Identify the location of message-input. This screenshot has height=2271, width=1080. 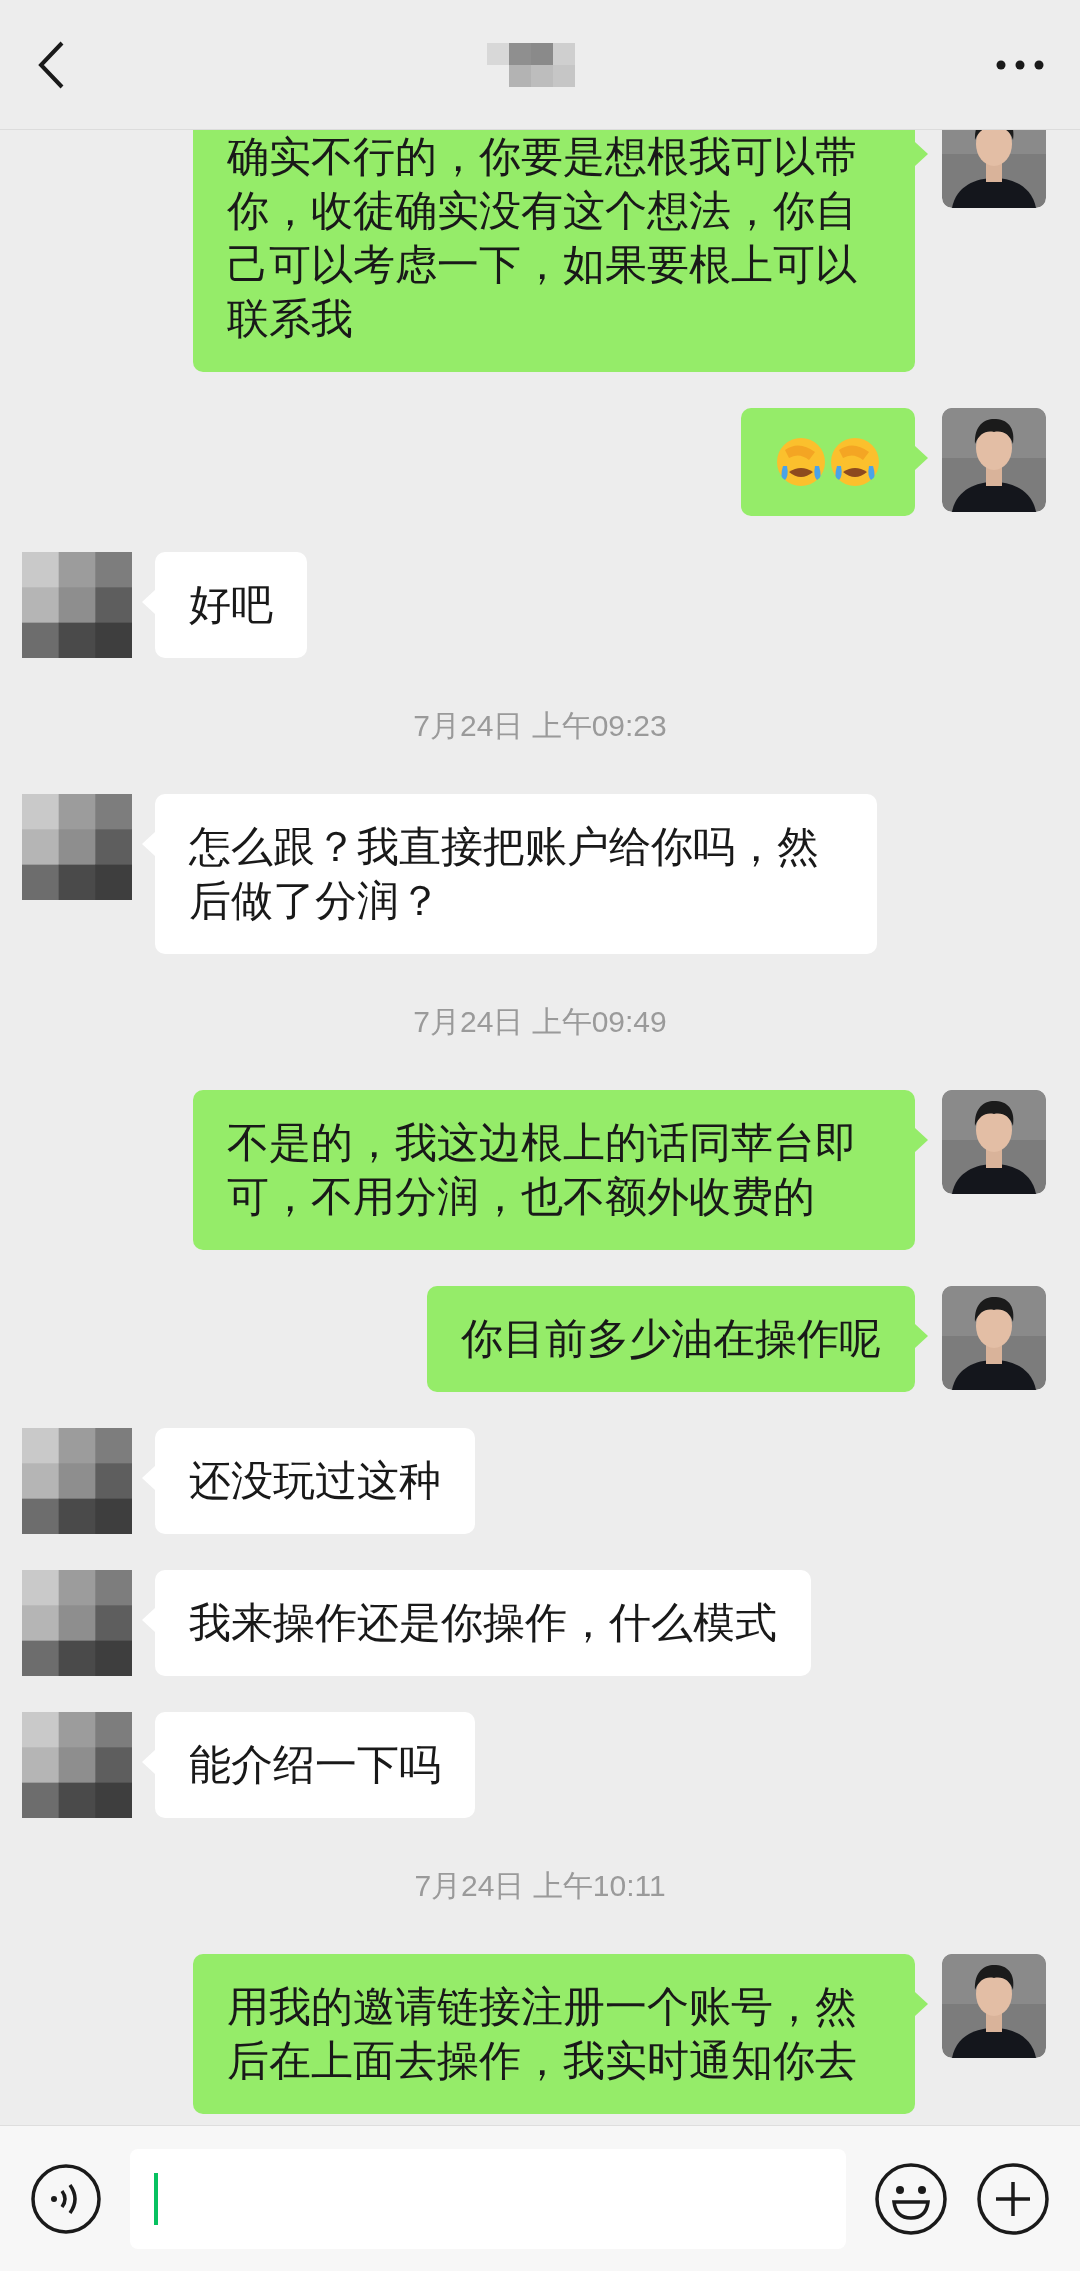
(488, 2198).